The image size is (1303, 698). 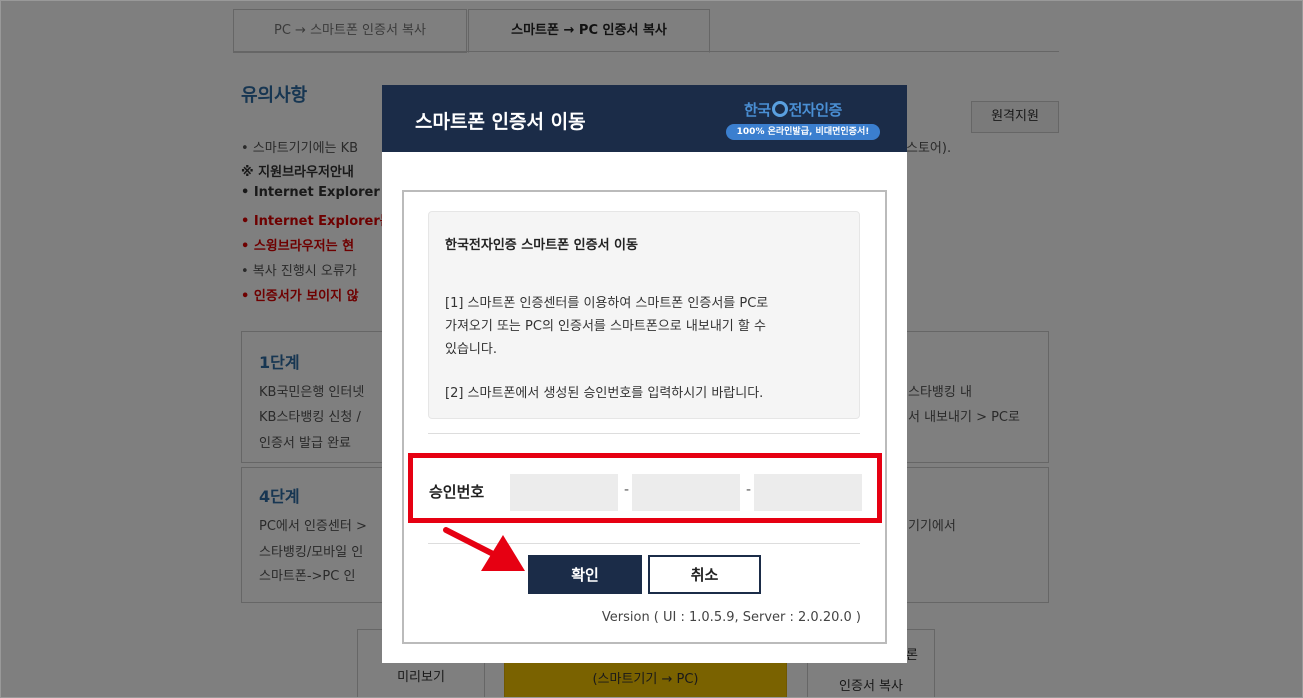 I want to click on approval-number-section: 승인번호 - -, so click(x=645, y=488).